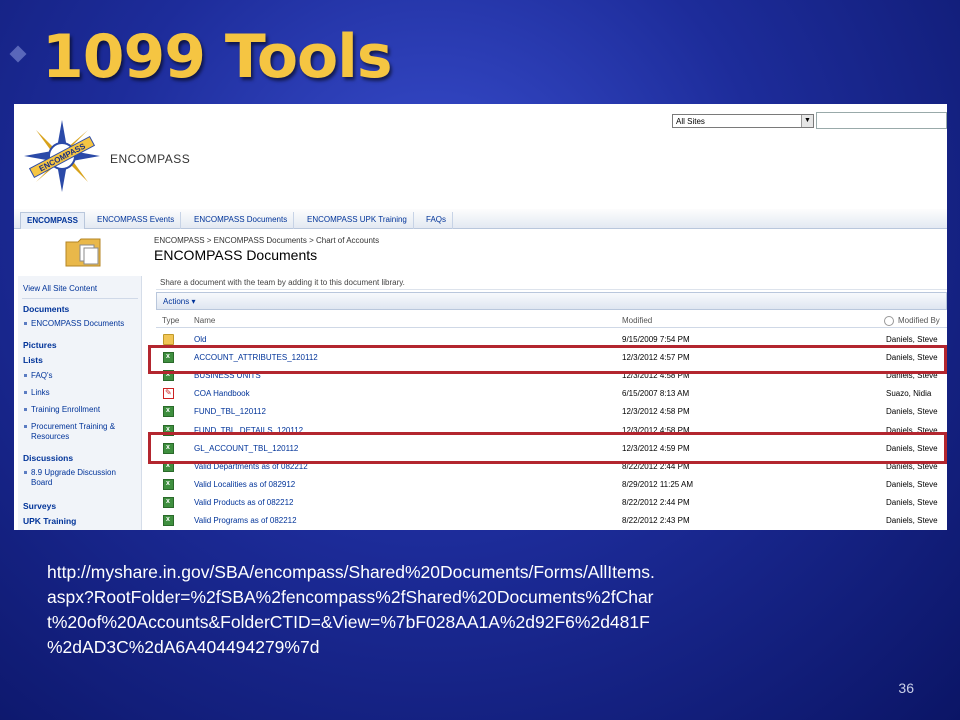  I want to click on sidebar-item-procurement-training: Procurement Training & Resources, so click(85, 432).